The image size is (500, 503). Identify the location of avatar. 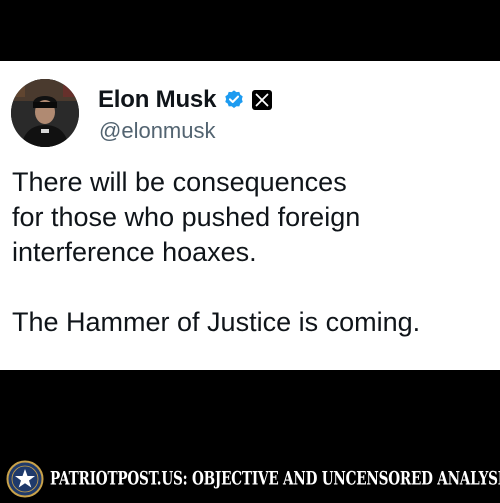
(45, 113).